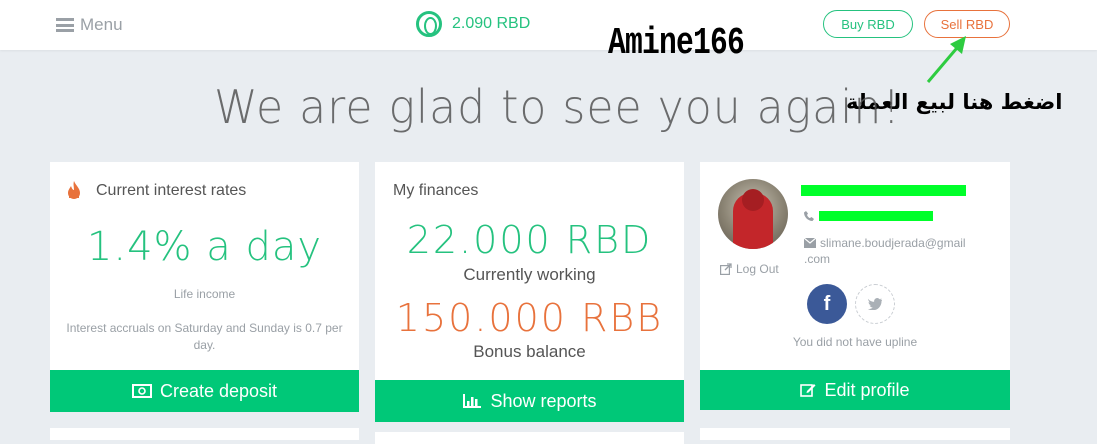 Image resolution: width=1097 pixels, height=444 pixels. What do you see at coordinates (753, 214) in the screenshot?
I see `avatar` at bounding box center [753, 214].